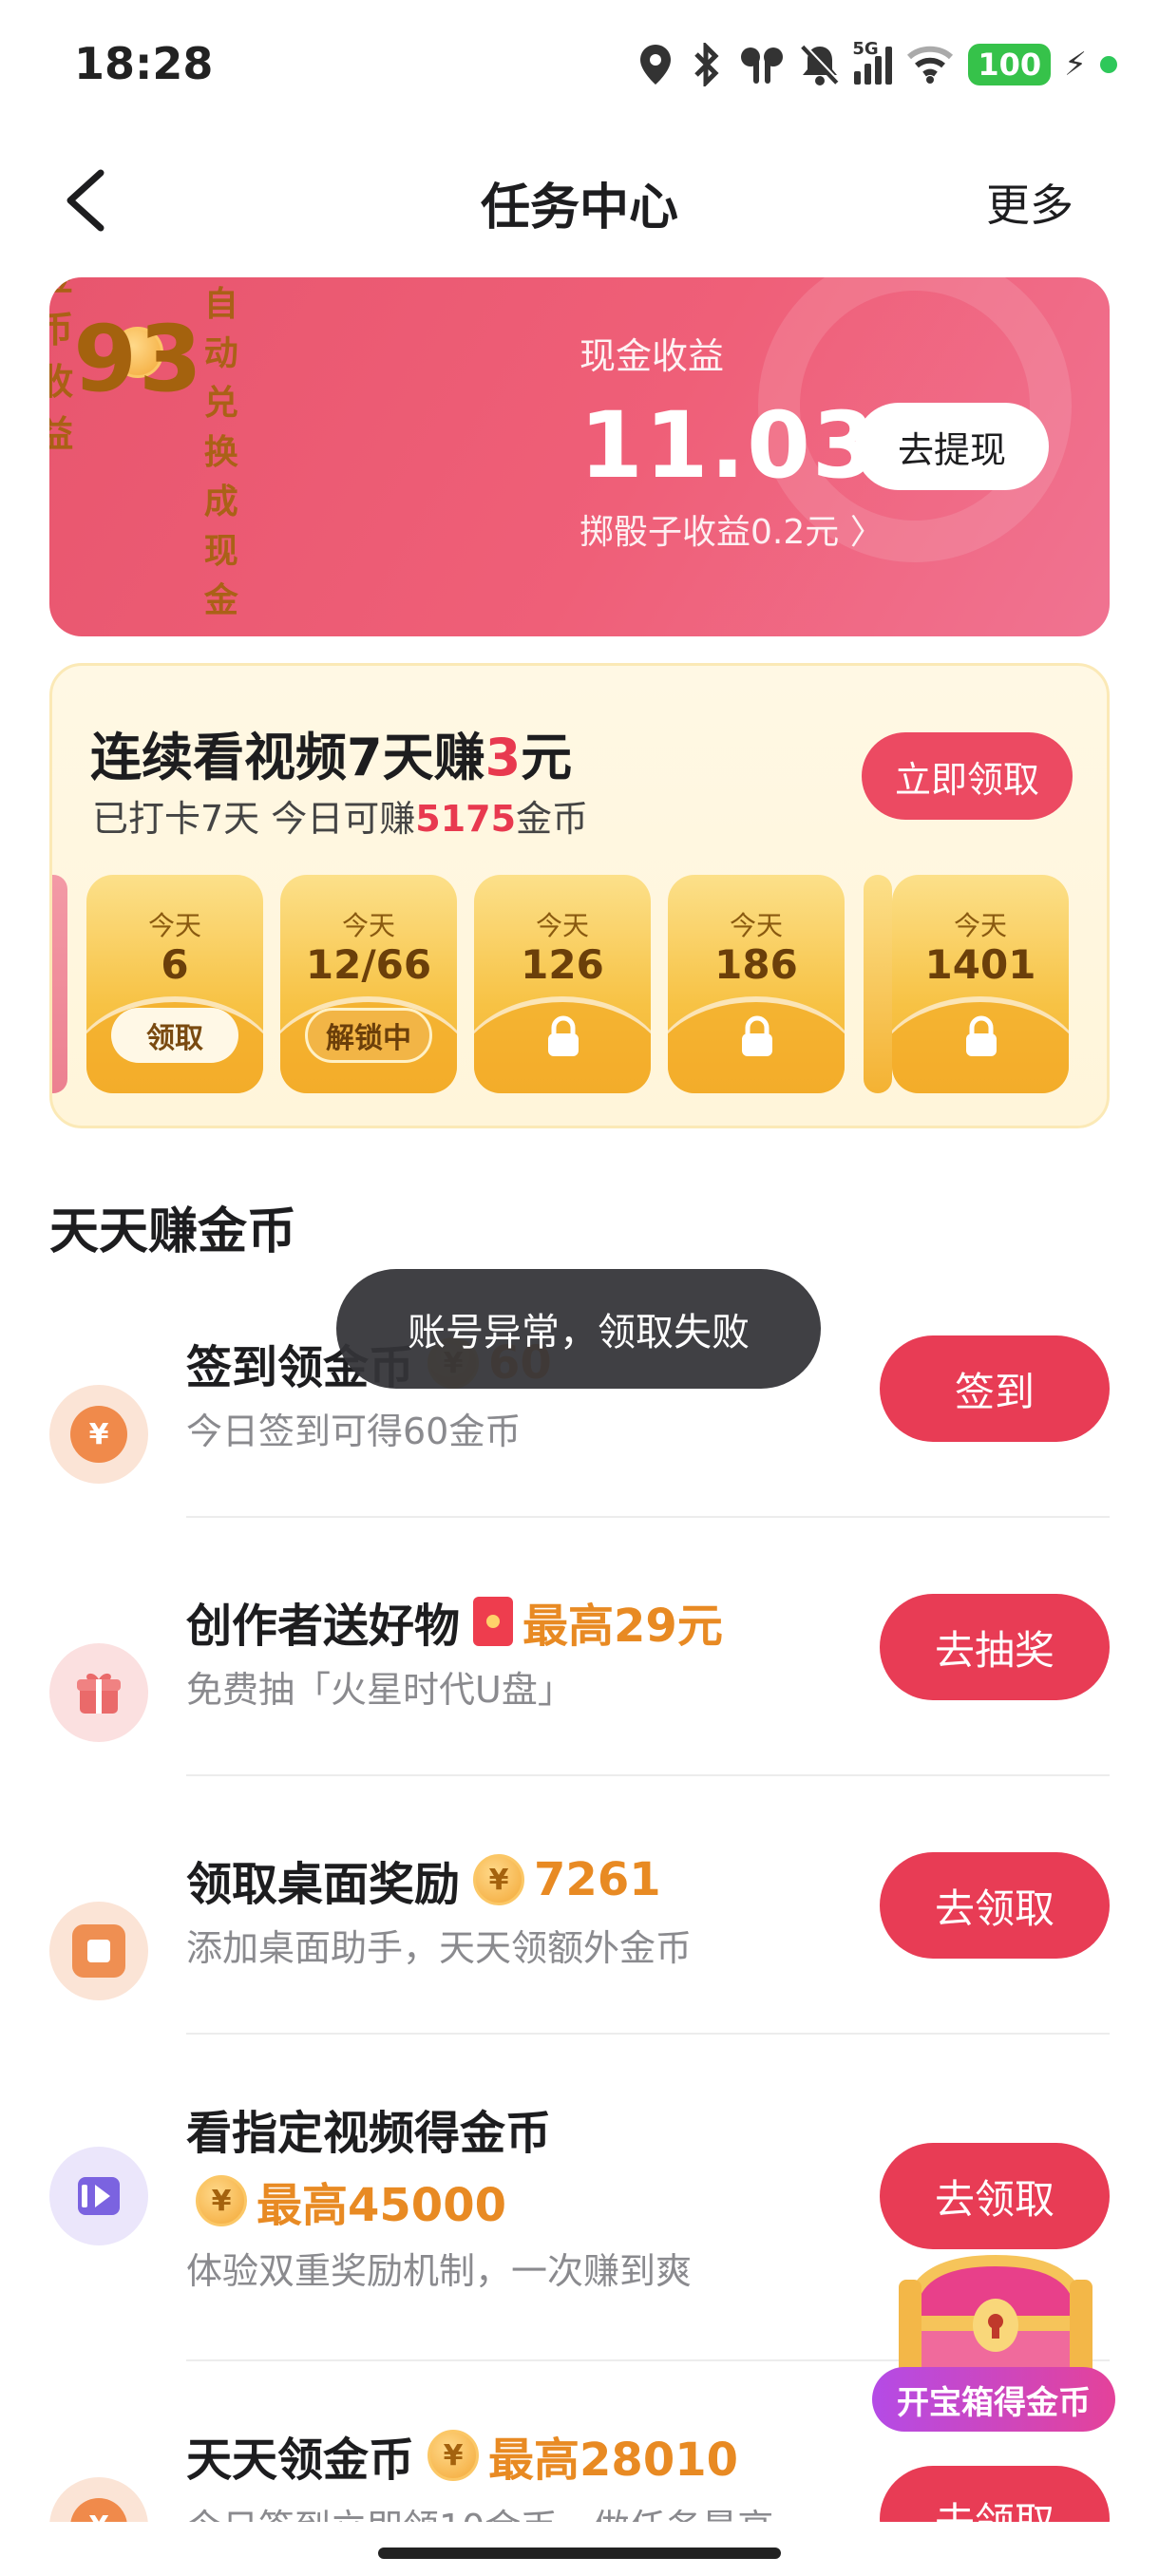 Image resolution: width=1159 pixels, height=2576 pixels. I want to click on day-cell: 今天 1401, so click(980, 984).